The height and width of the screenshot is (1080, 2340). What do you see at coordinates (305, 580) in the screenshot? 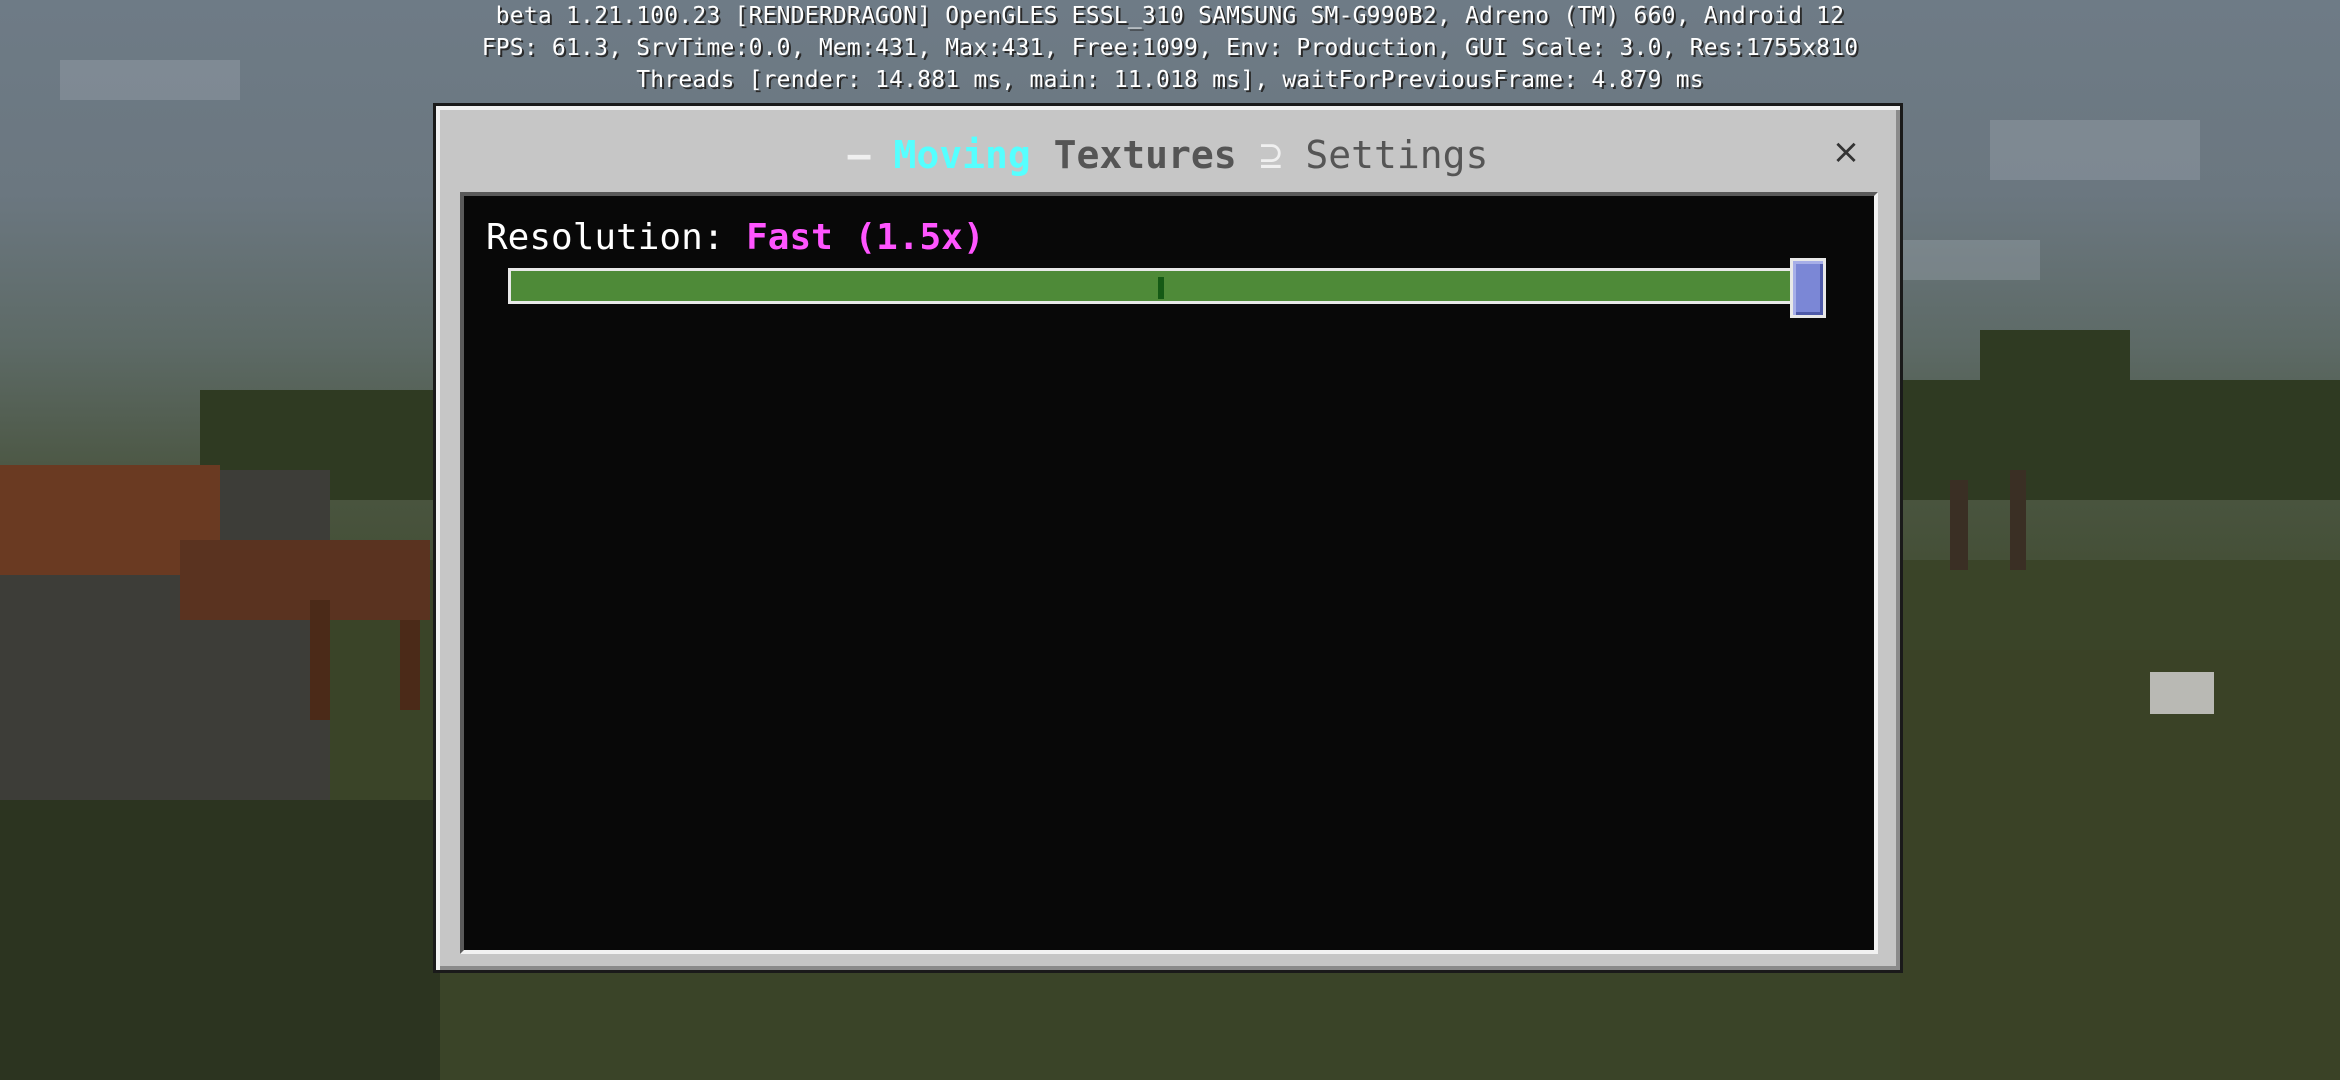
I see `house-roof` at bounding box center [305, 580].